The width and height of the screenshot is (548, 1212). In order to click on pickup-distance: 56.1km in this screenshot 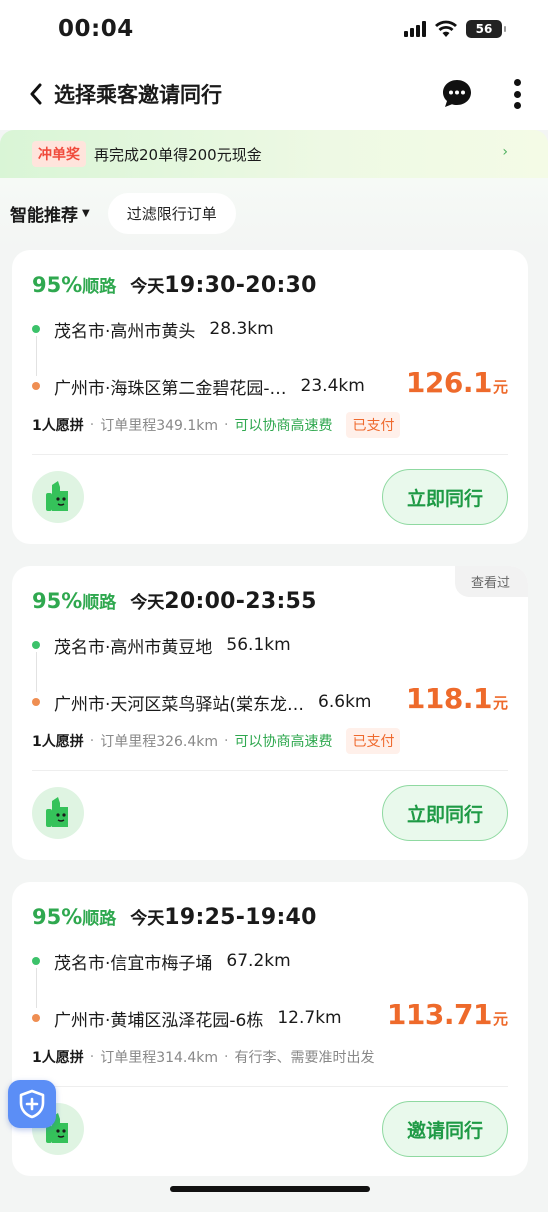, I will do `click(258, 645)`.